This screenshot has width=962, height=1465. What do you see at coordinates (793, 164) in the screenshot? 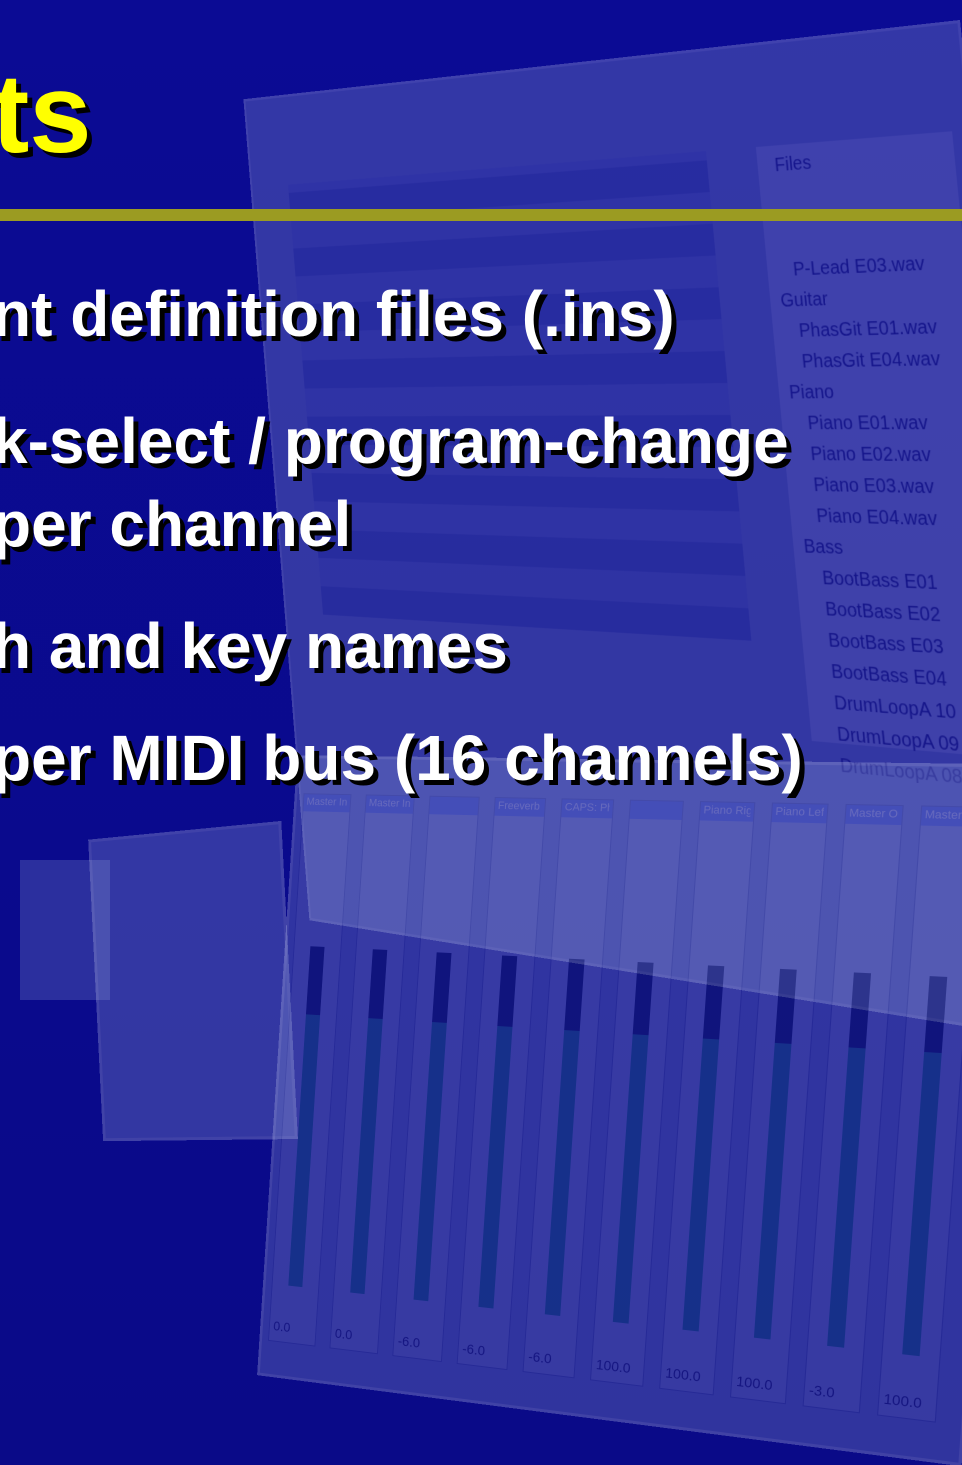
I see `files-panel-title: Files` at bounding box center [793, 164].